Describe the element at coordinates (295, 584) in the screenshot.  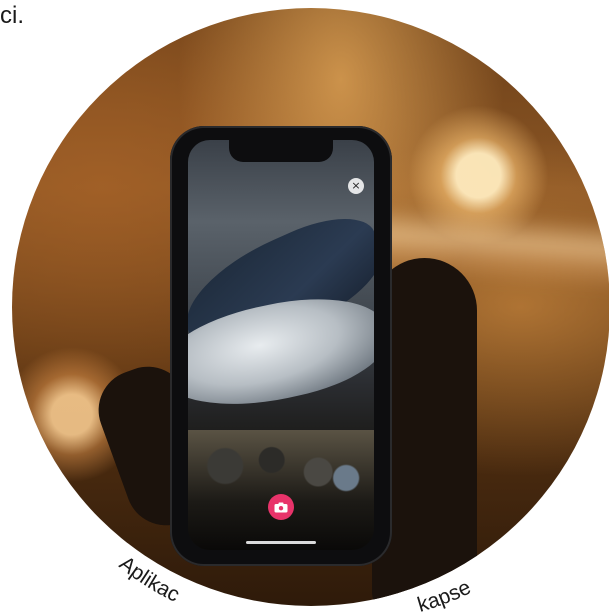
I see `circular-caption: Aplikac kapse` at that location.